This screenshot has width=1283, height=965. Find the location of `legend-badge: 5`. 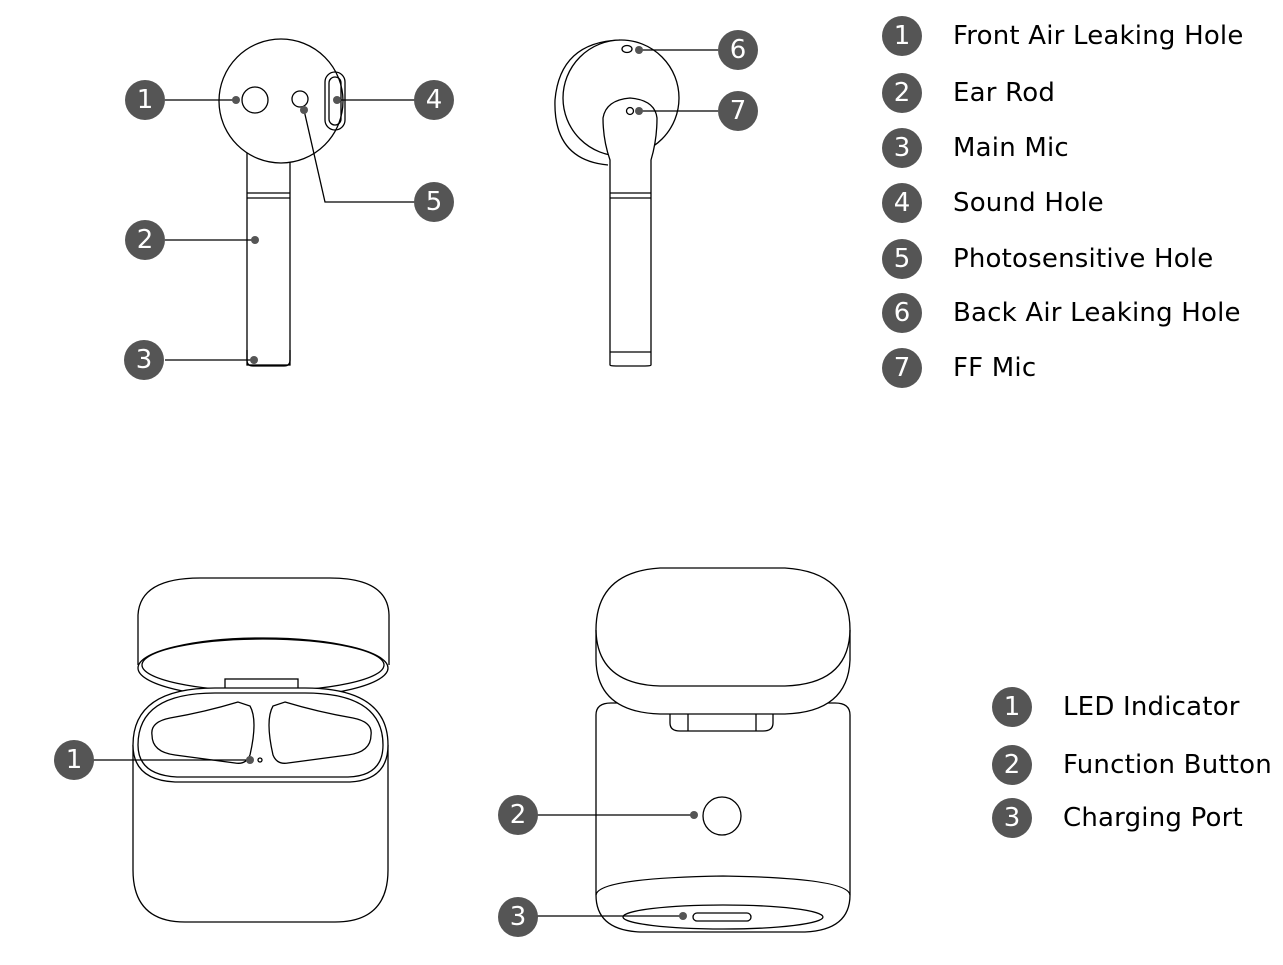

legend-badge: 5 is located at coordinates (902, 259).